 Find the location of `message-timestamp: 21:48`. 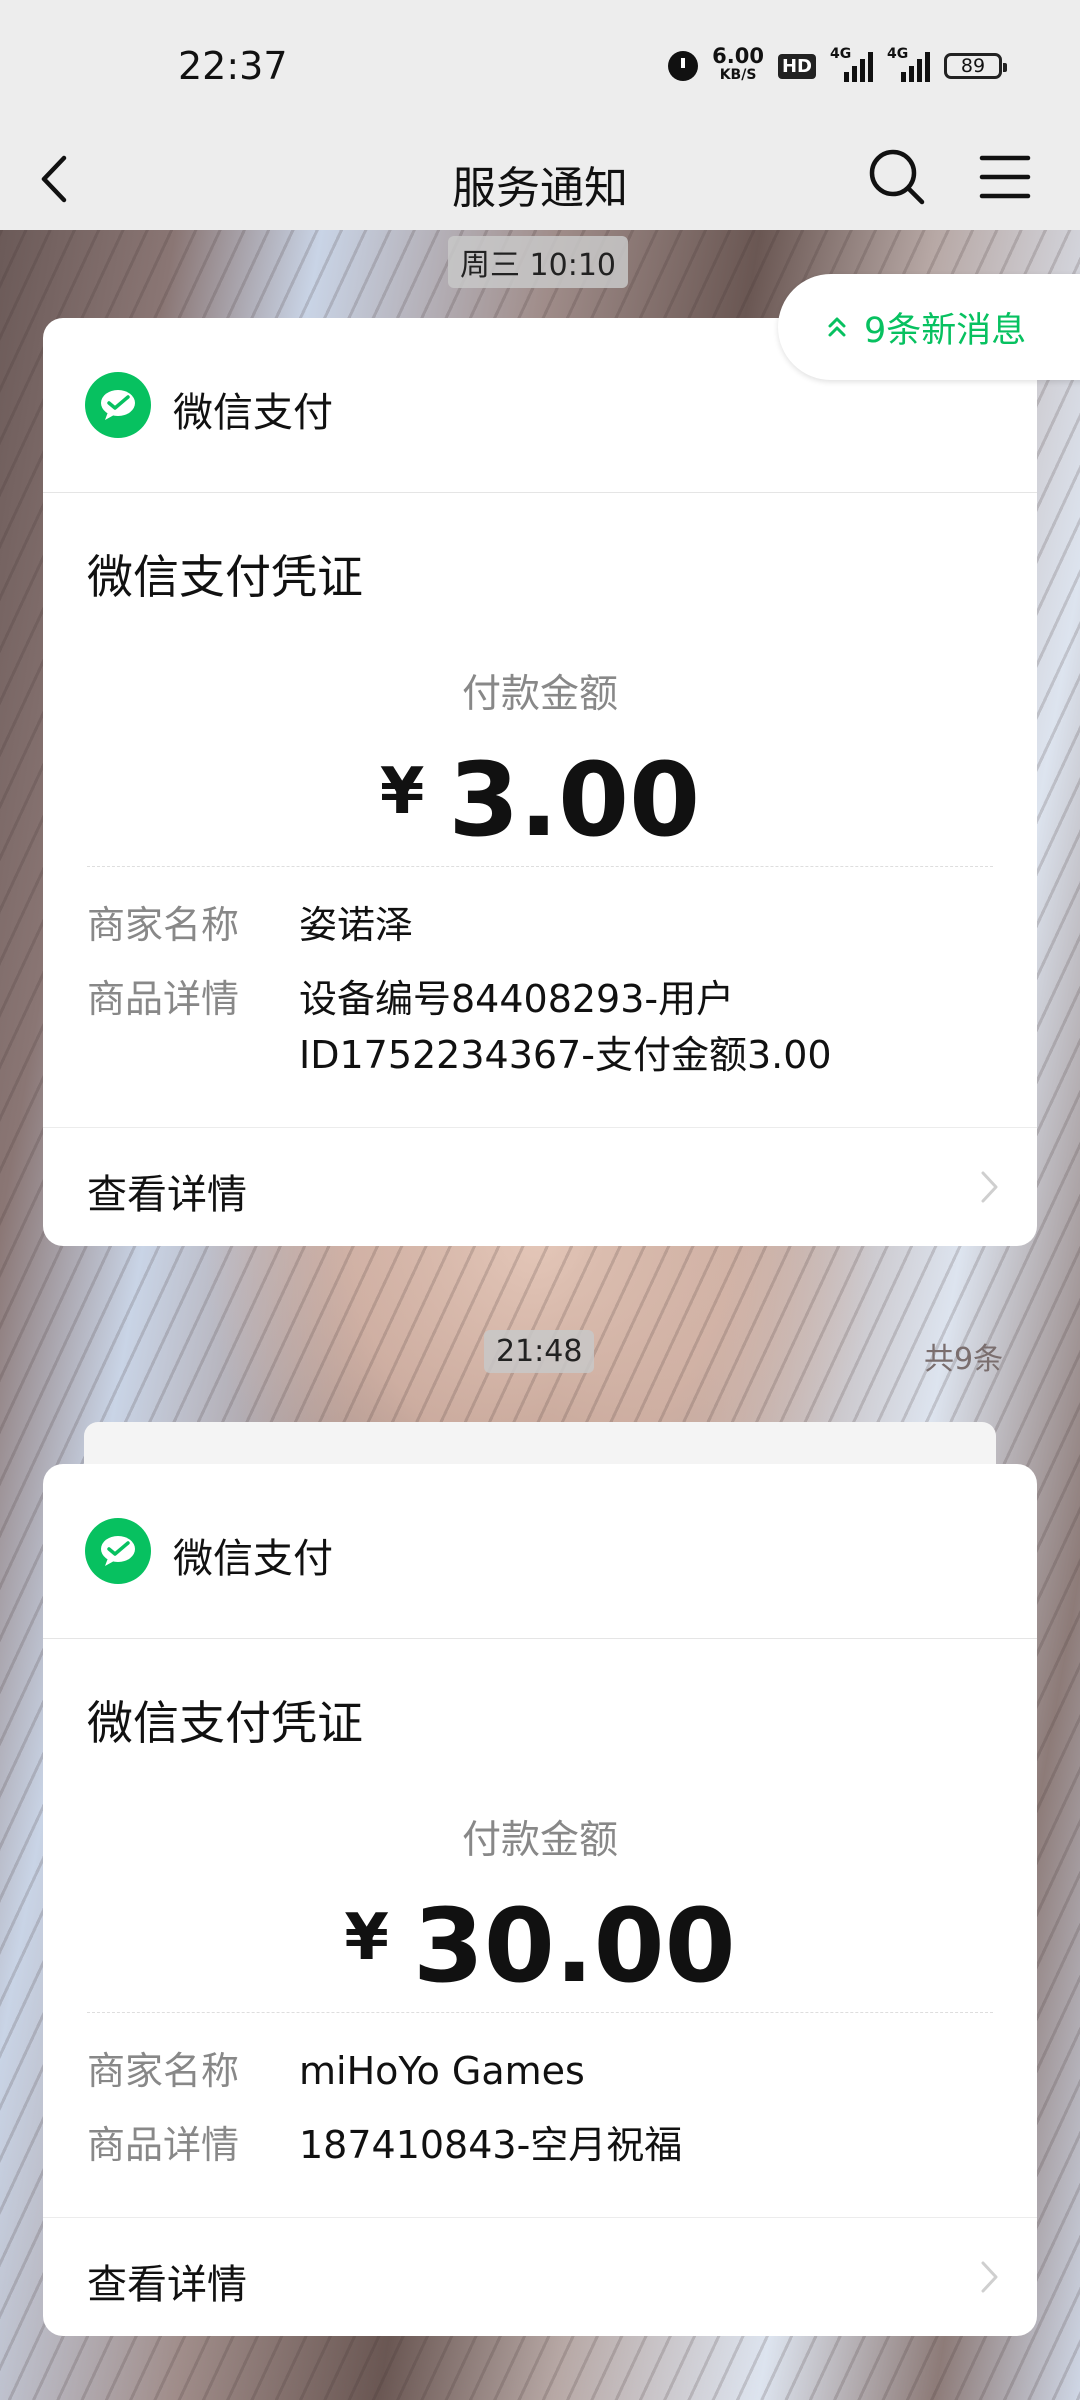

message-timestamp: 21:48 is located at coordinates (539, 1351).